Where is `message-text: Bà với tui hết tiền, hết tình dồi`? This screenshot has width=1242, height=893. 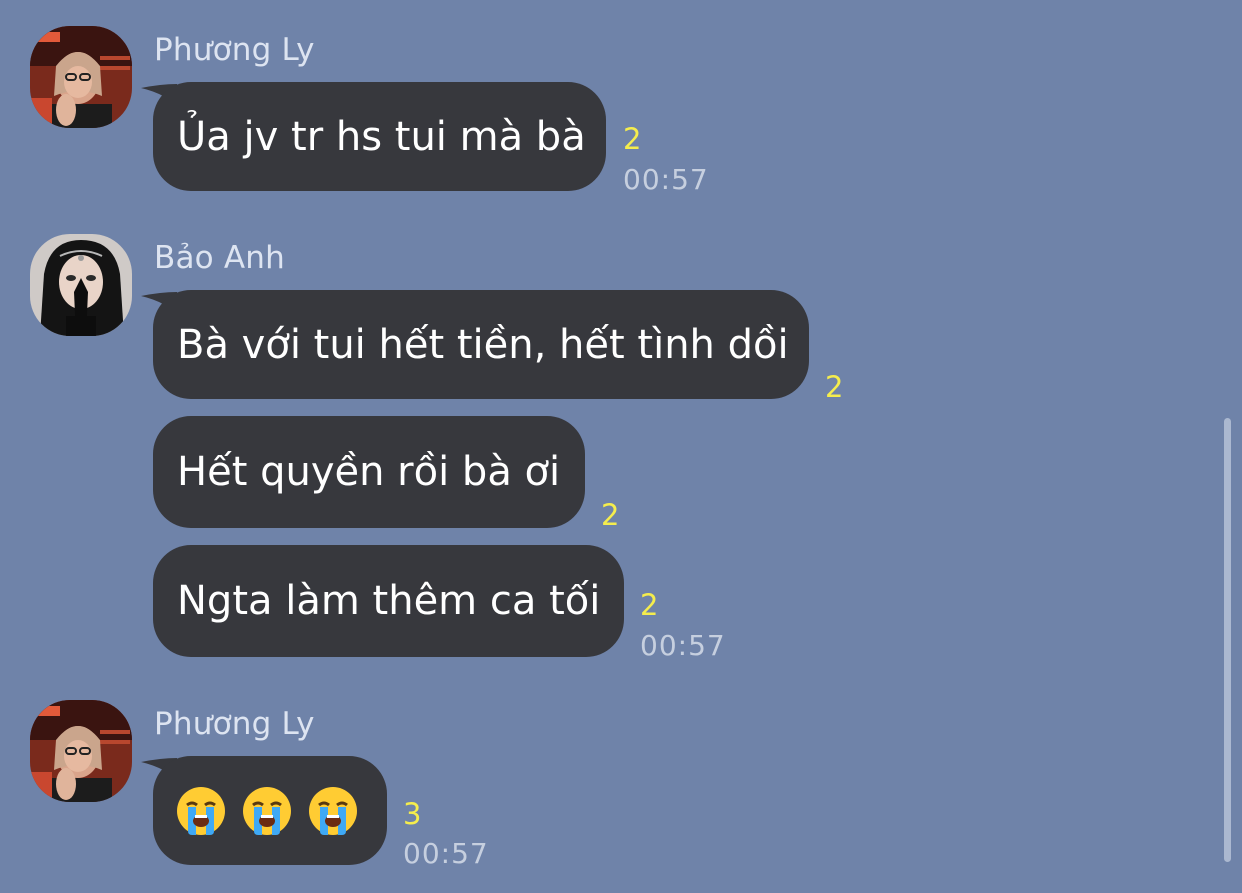
message-text: Bà với tui hết tiền, hết tình dồi is located at coordinates (483, 344).